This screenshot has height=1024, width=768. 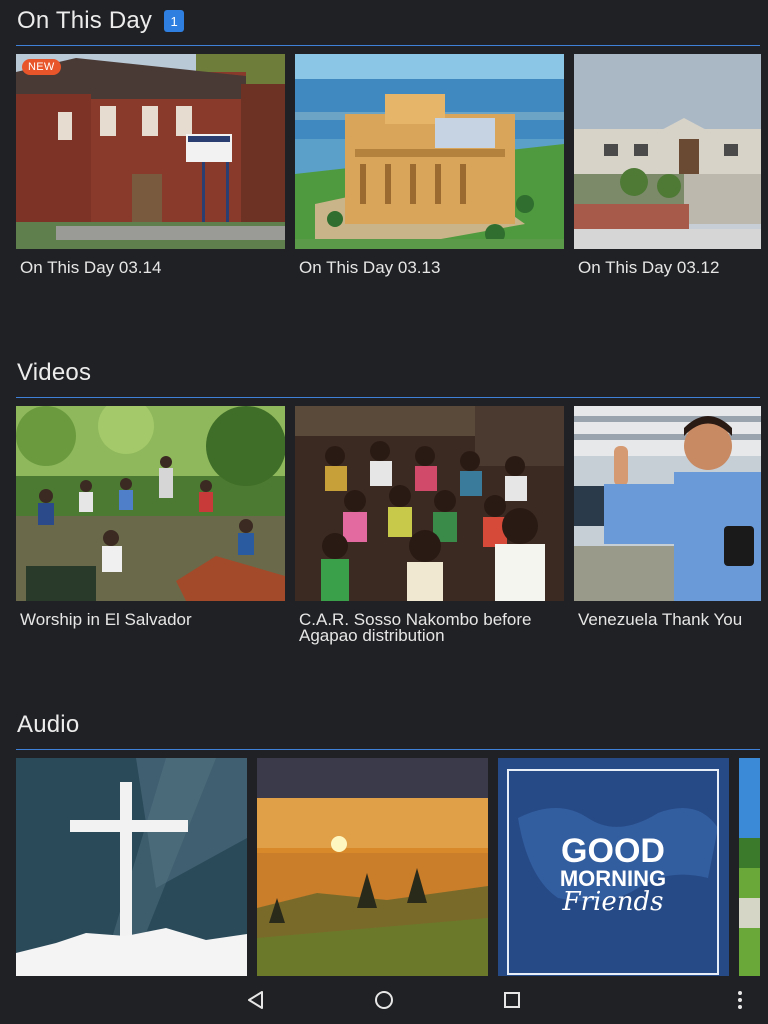 I want to click on card-caption: Worship in El Salvador, so click(x=106, y=619).